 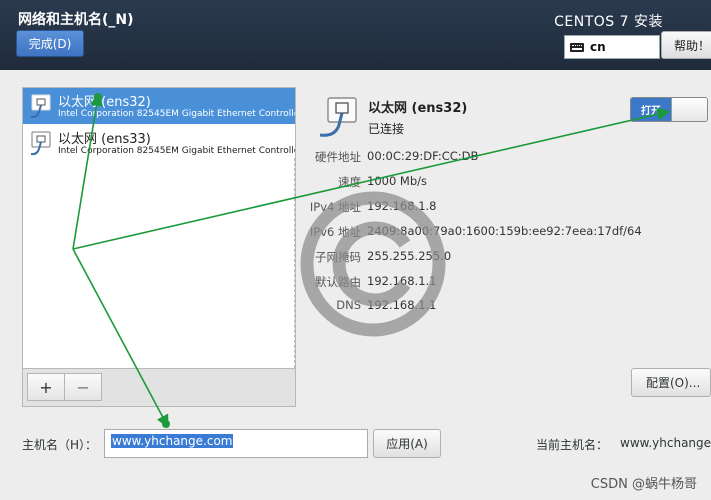 What do you see at coordinates (172, 441) in the screenshot?
I see `hostname-input-value: www.yhchange.com` at bounding box center [172, 441].